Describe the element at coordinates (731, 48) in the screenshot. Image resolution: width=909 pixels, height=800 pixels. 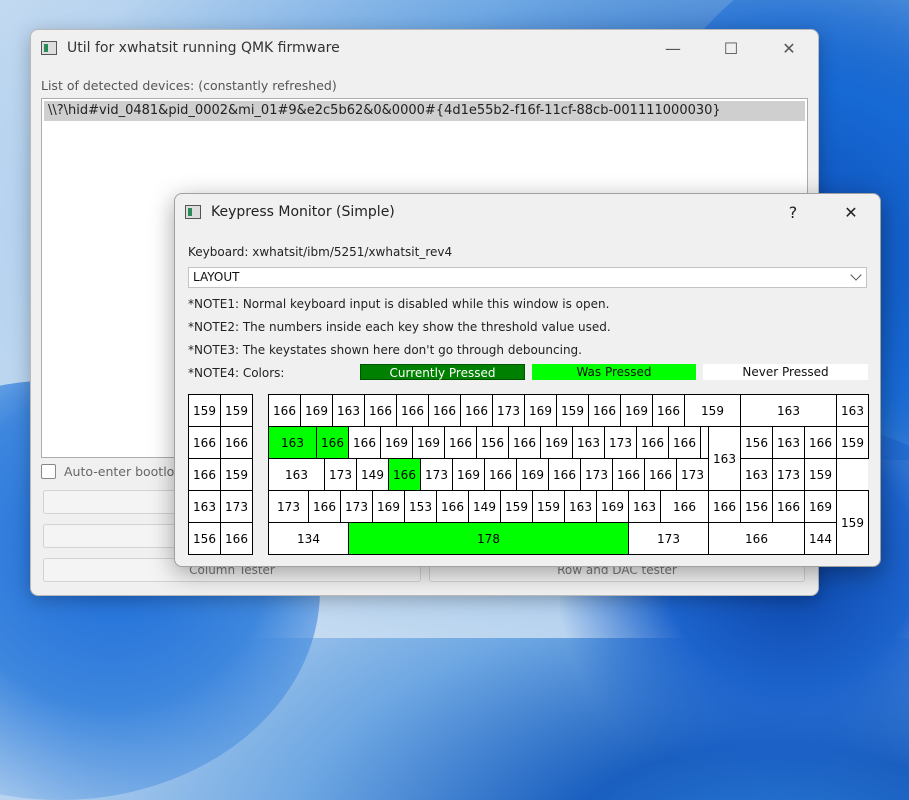
I see `maximize-icon: ☐` at that location.